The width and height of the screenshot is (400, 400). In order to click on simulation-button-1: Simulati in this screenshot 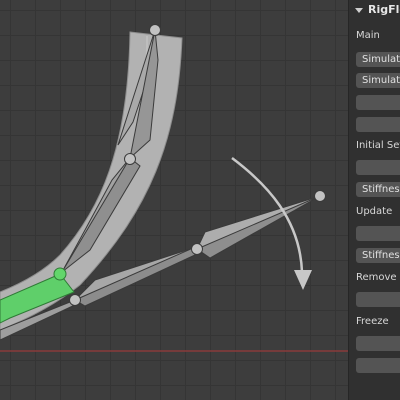, I will do `click(378, 59)`.